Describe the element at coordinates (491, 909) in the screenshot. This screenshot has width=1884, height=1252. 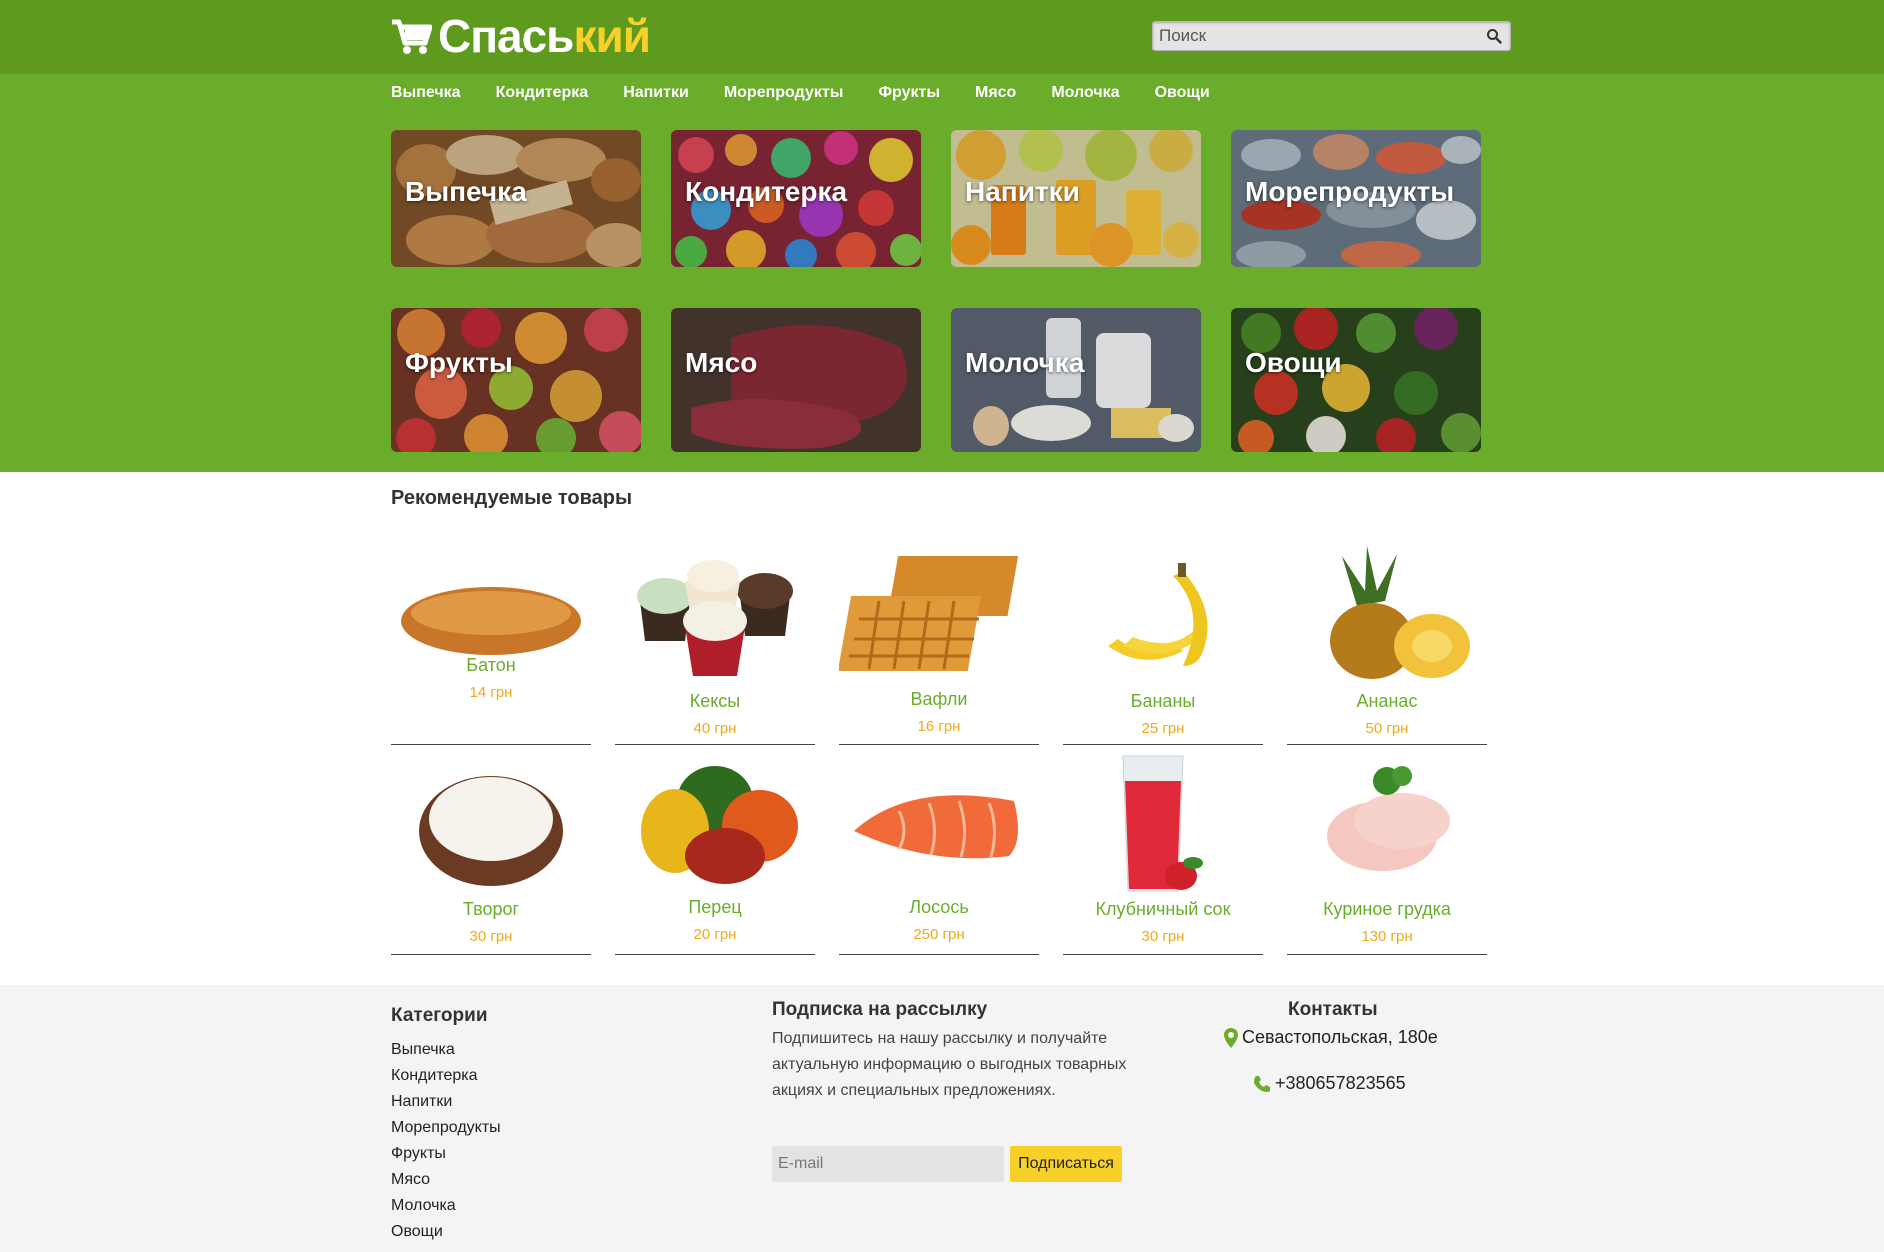
I see `product-name: Творог` at that location.